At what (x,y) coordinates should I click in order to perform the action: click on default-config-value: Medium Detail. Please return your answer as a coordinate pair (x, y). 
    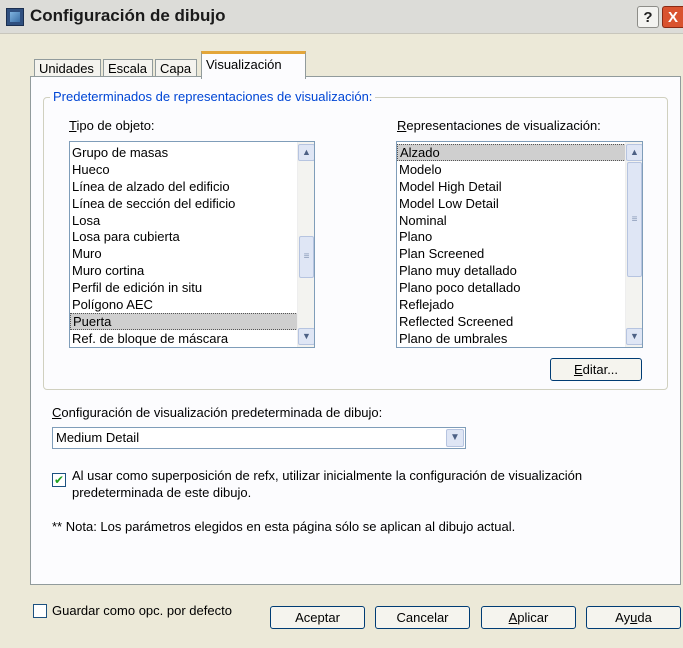
    Looking at the image, I should click on (98, 437).